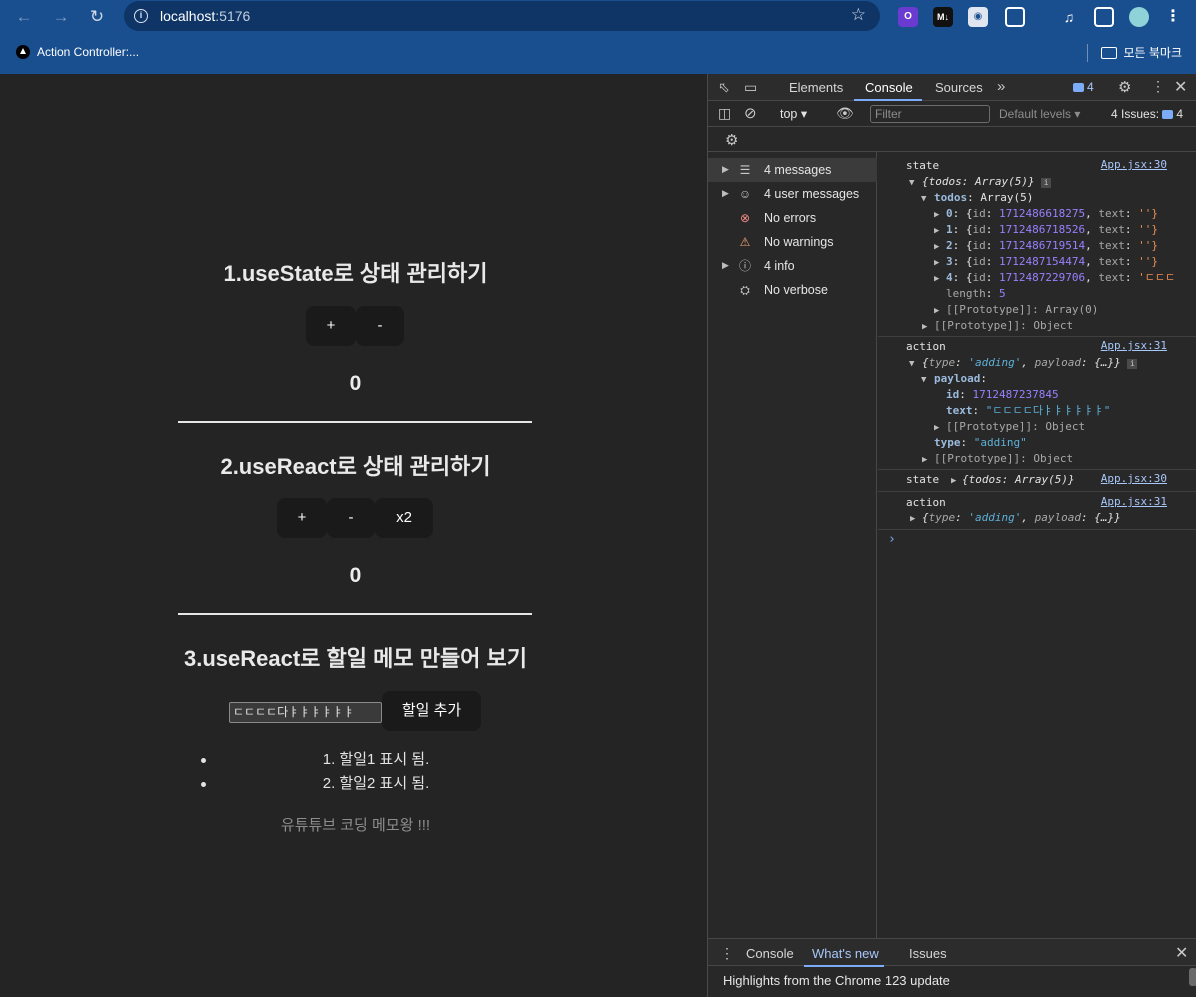 The width and height of the screenshot is (1196, 997). I want to click on bookmark-star-icon: ☆, so click(858, 15).